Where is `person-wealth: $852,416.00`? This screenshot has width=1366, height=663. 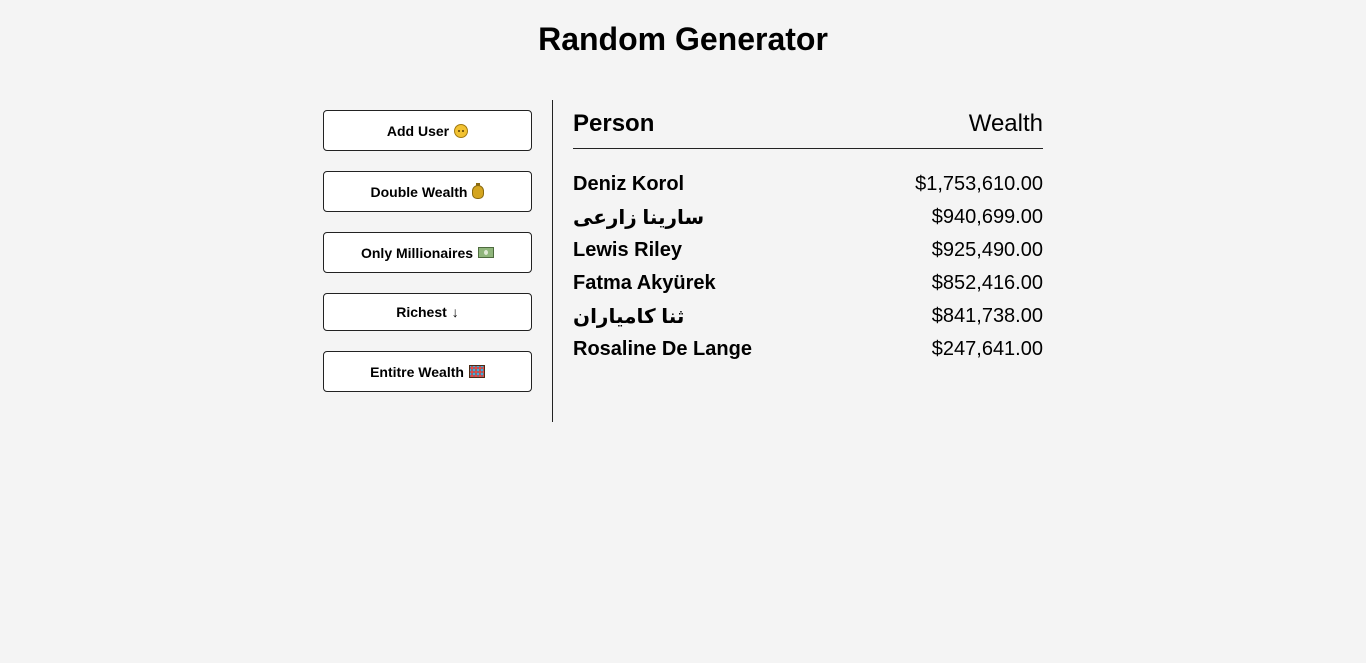 person-wealth: $852,416.00 is located at coordinates (987, 283).